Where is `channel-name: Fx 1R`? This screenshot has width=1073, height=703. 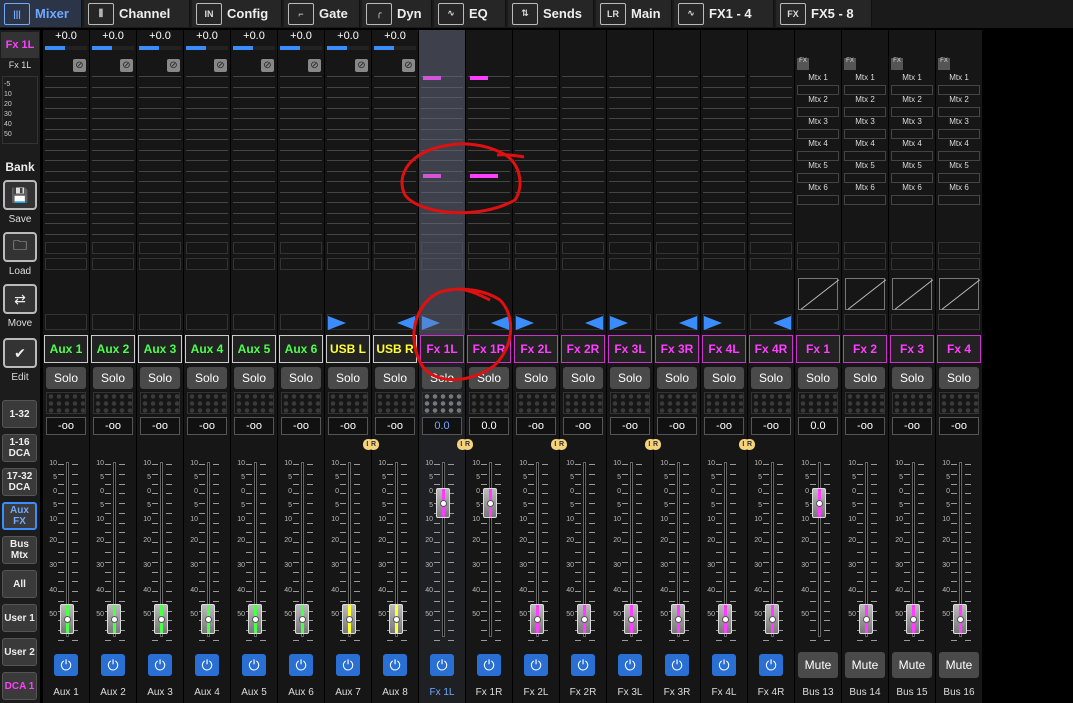 channel-name: Fx 1R is located at coordinates (489, 349).